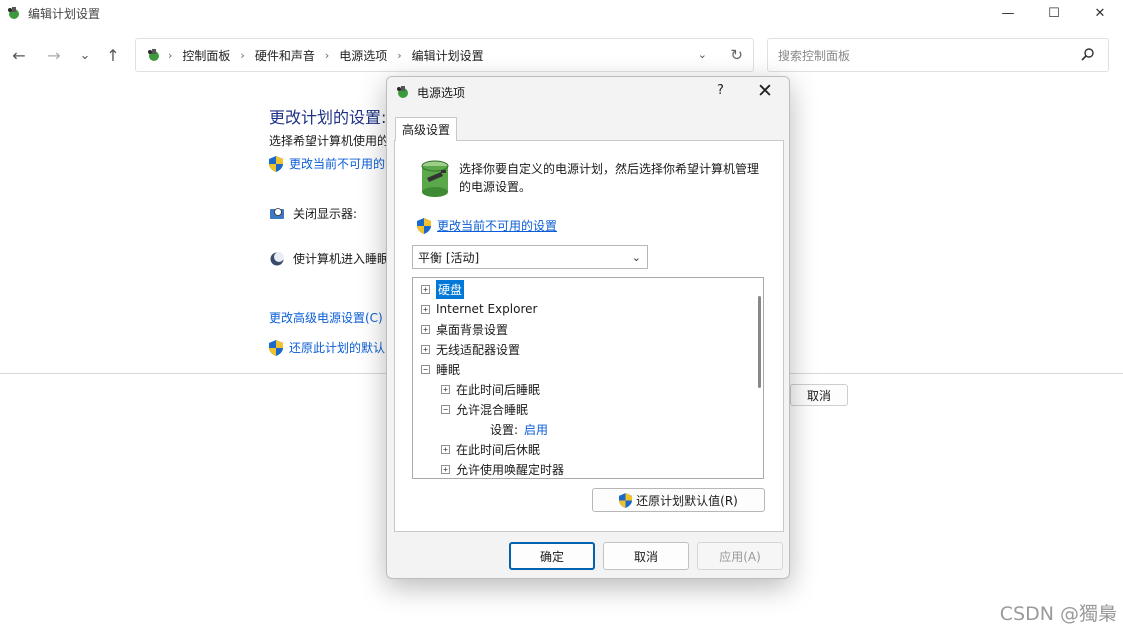  Describe the element at coordinates (510, 469) in the screenshot. I see `tree-item-label: 允许使用唤醒定时器` at that location.